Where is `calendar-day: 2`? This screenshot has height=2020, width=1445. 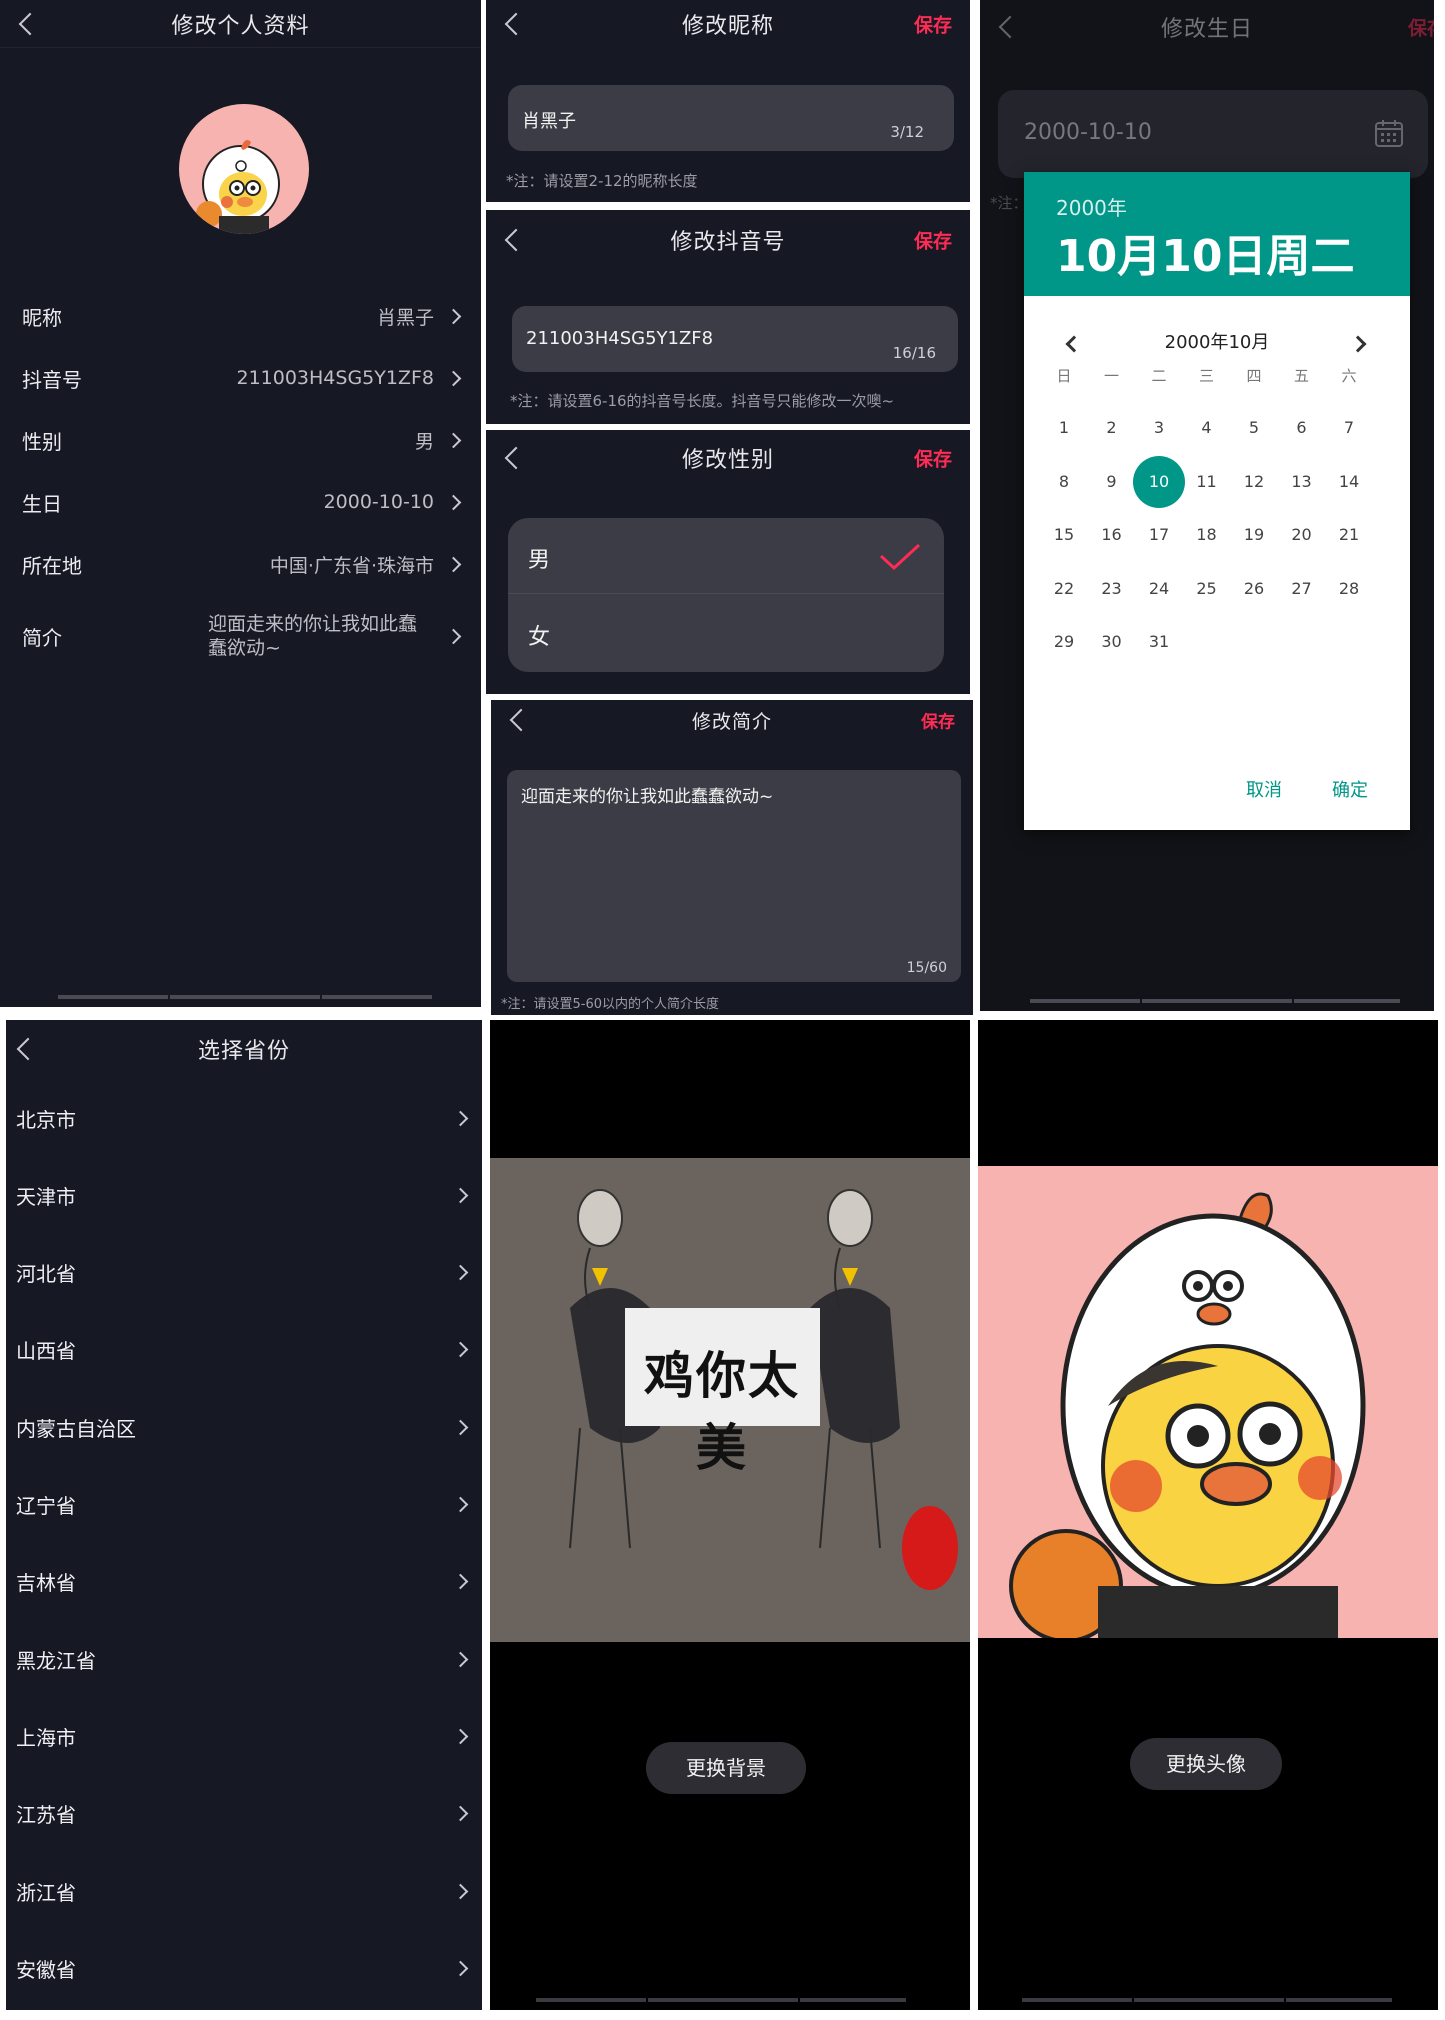 calendar-day: 2 is located at coordinates (1112, 428).